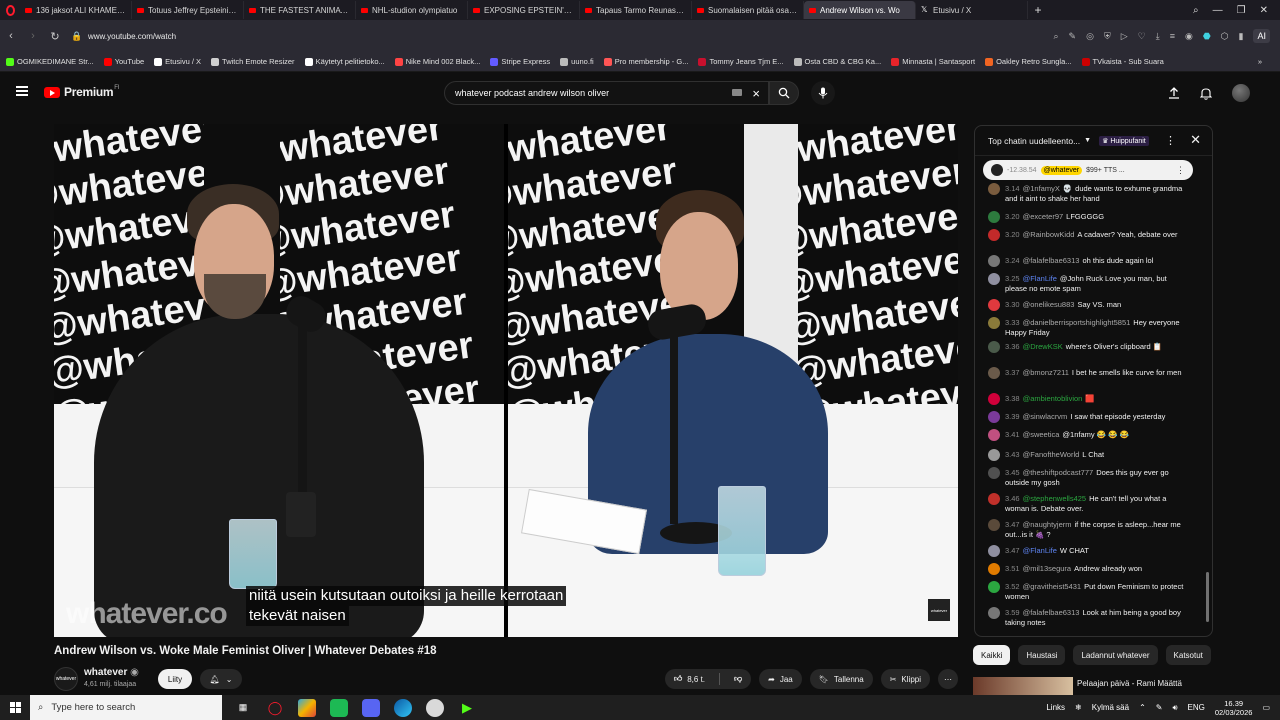 This screenshot has height=720, width=1280. What do you see at coordinates (243, 708) in the screenshot?
I see `task-view-icon: ▦` at bounding box center [243, 708].